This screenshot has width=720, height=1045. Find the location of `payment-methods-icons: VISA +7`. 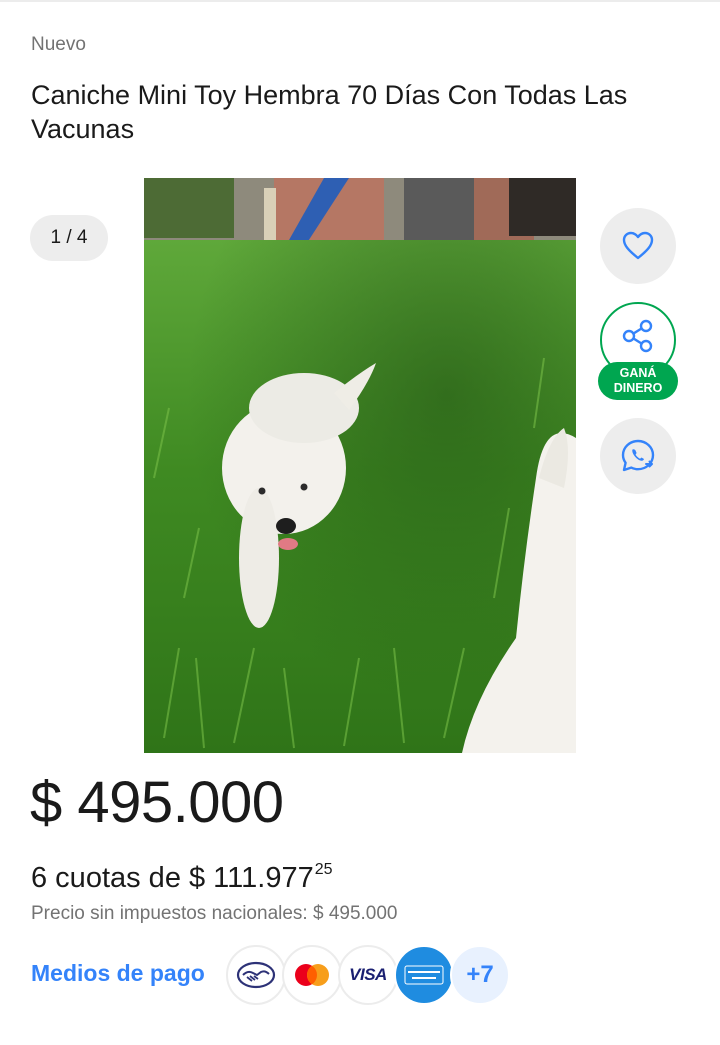

payment-methods-icons: VISA +7 is located at coordinates (368, 975).